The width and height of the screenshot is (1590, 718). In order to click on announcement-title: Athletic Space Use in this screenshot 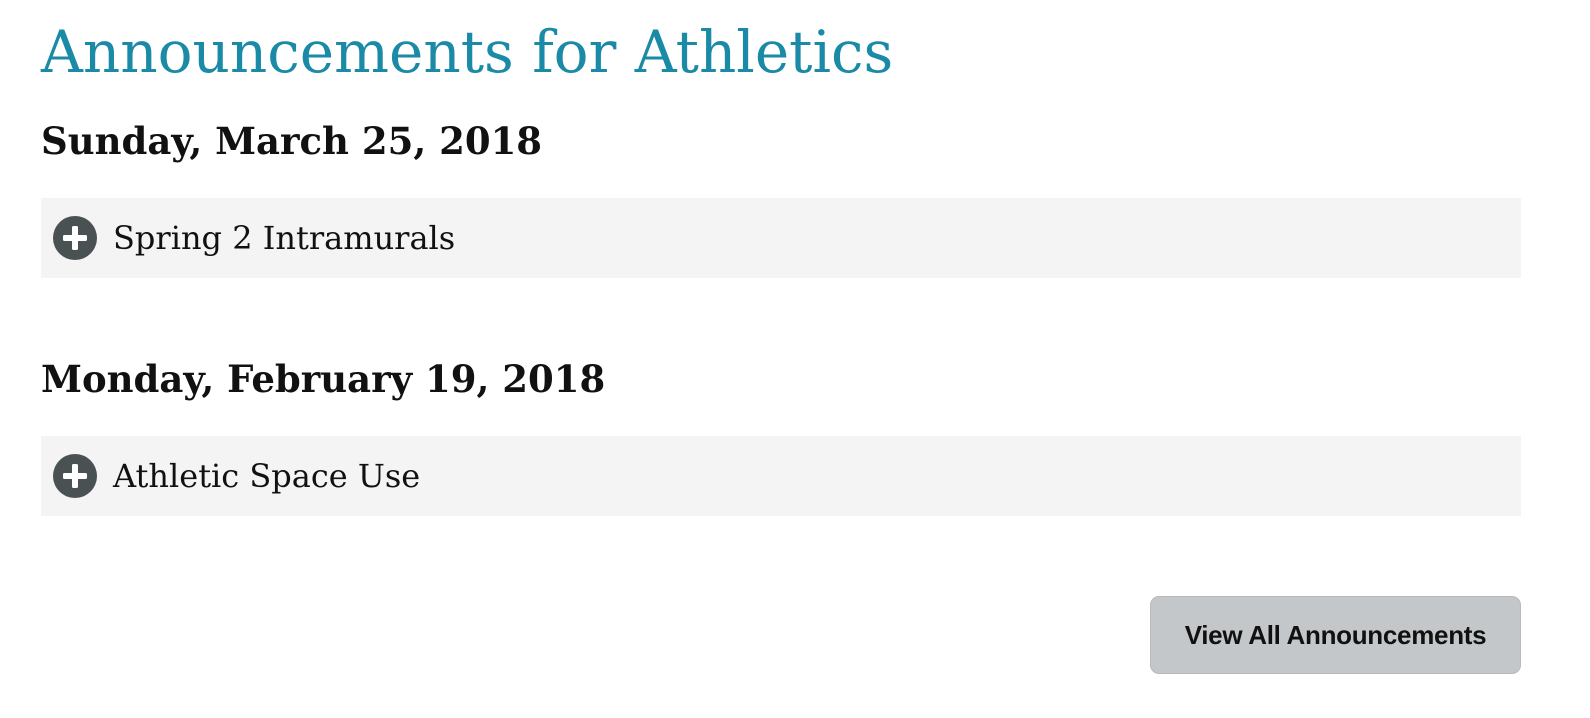, I will do `click(266, 476)`.